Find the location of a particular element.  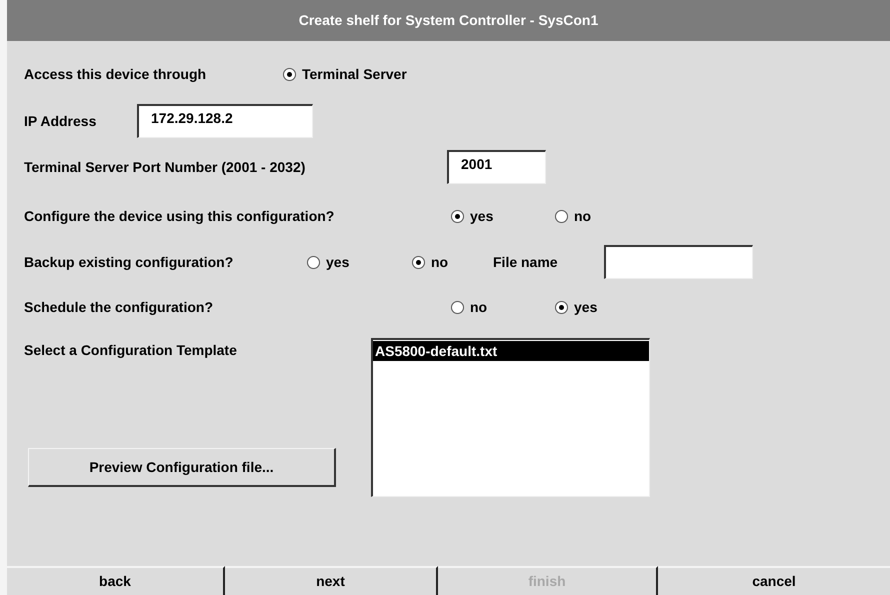

field-label: Access this device through is located at coordinates (116, 74).